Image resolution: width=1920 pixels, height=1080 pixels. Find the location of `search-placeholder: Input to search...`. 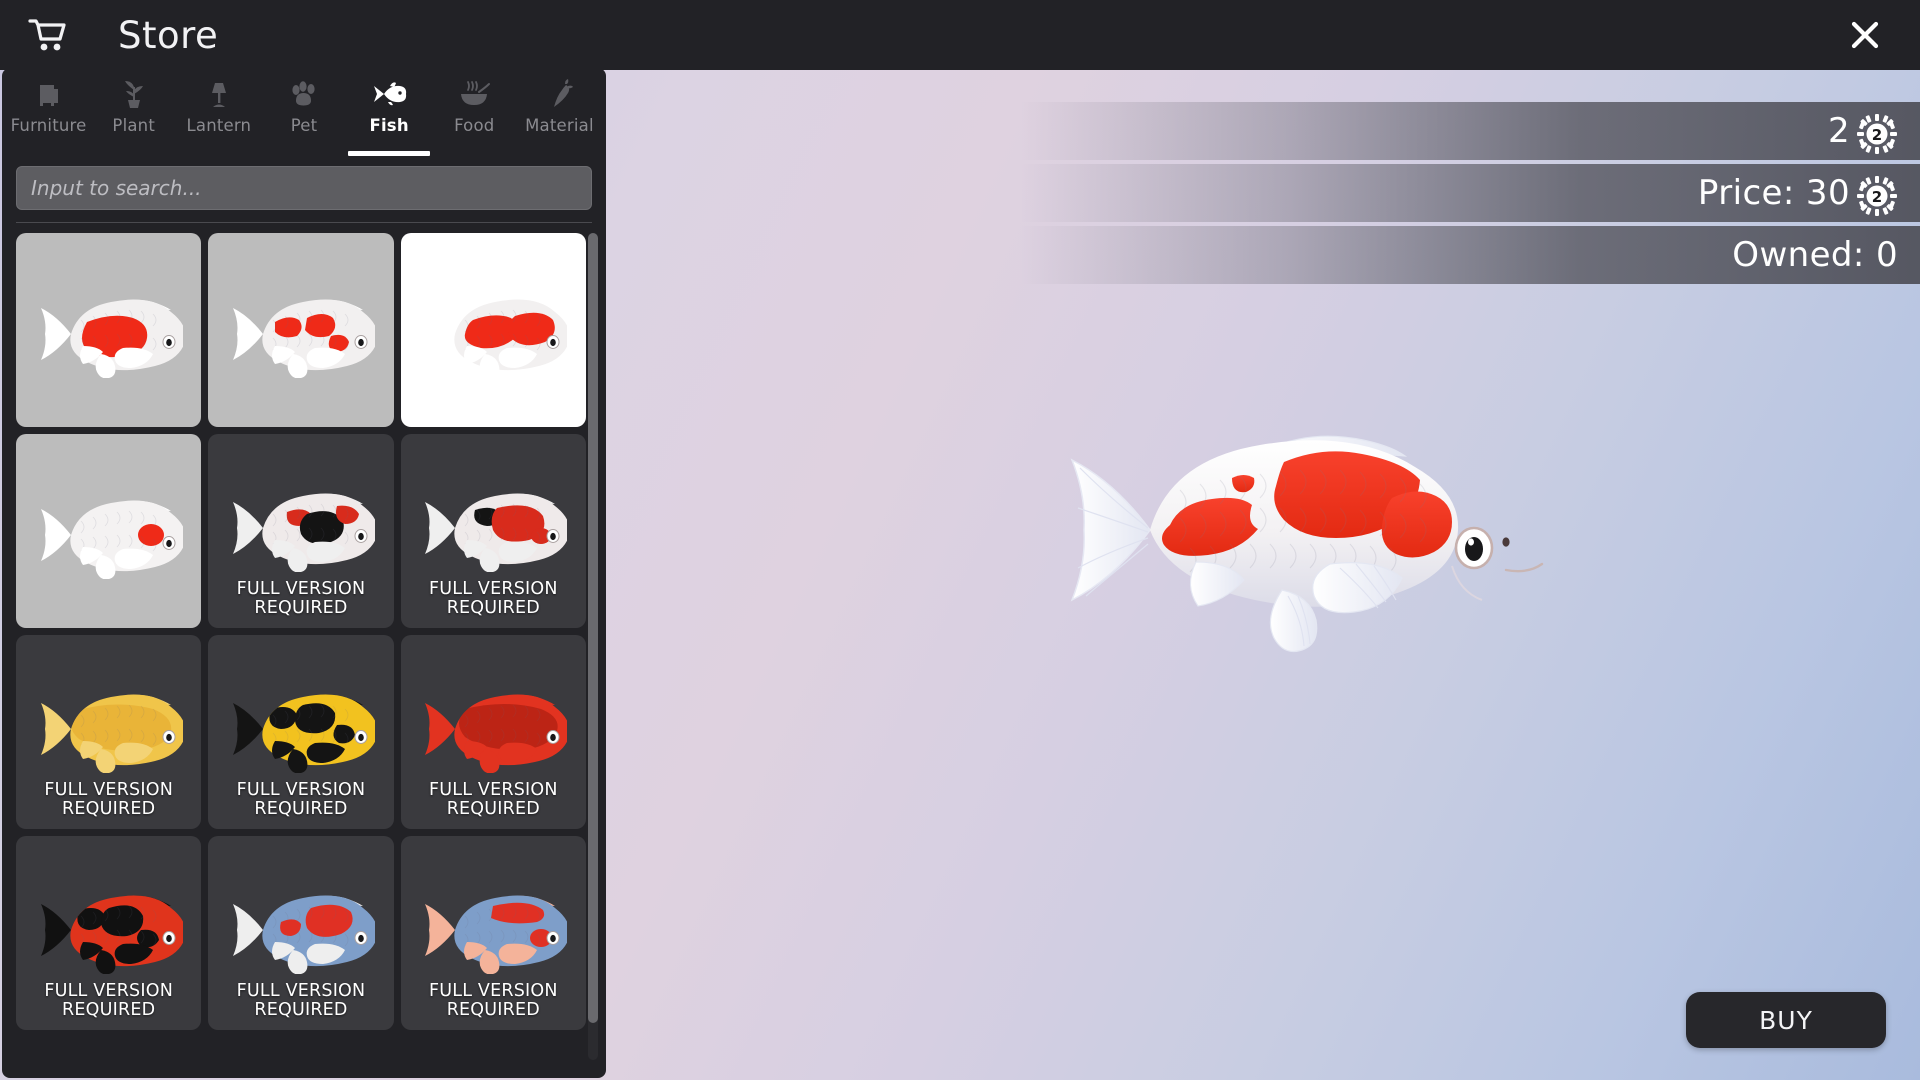

search-placeholder: Input to search... is located at coordinates (116, 188).